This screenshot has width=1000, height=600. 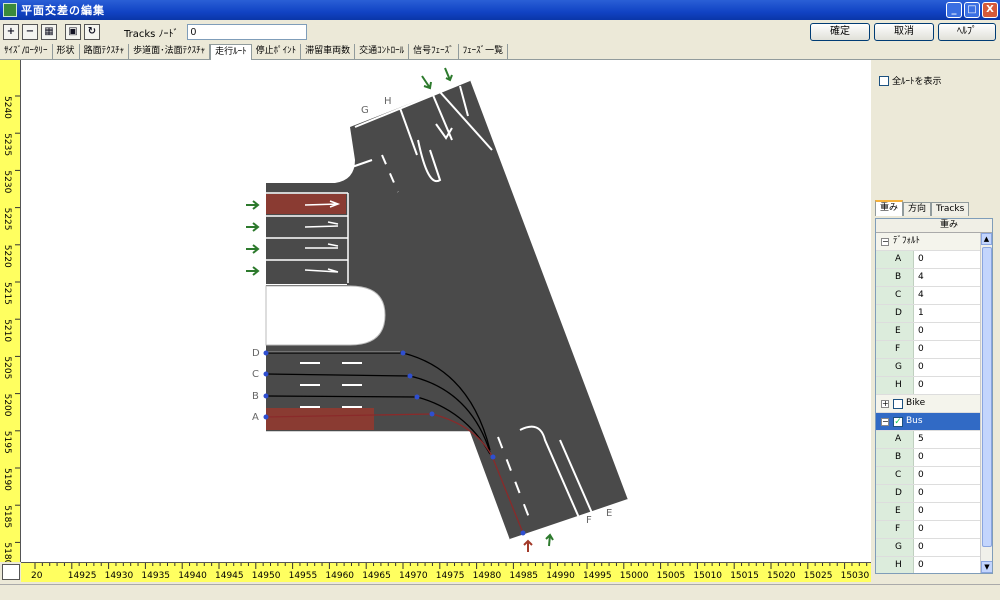 I want to click on lane-key: B, so click(x=902, y=277).